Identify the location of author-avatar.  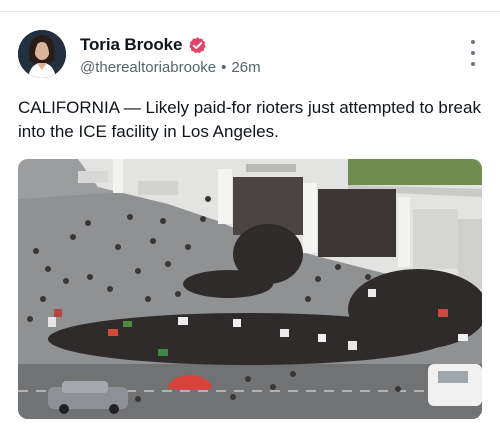
(42, 54).